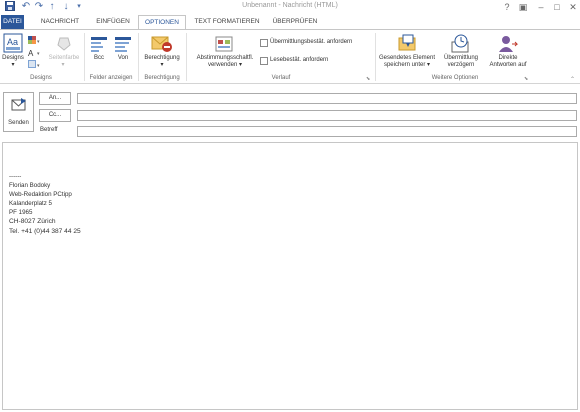  I want to click on collapse-ribbon-icon: ⌃, so click(572, 79).